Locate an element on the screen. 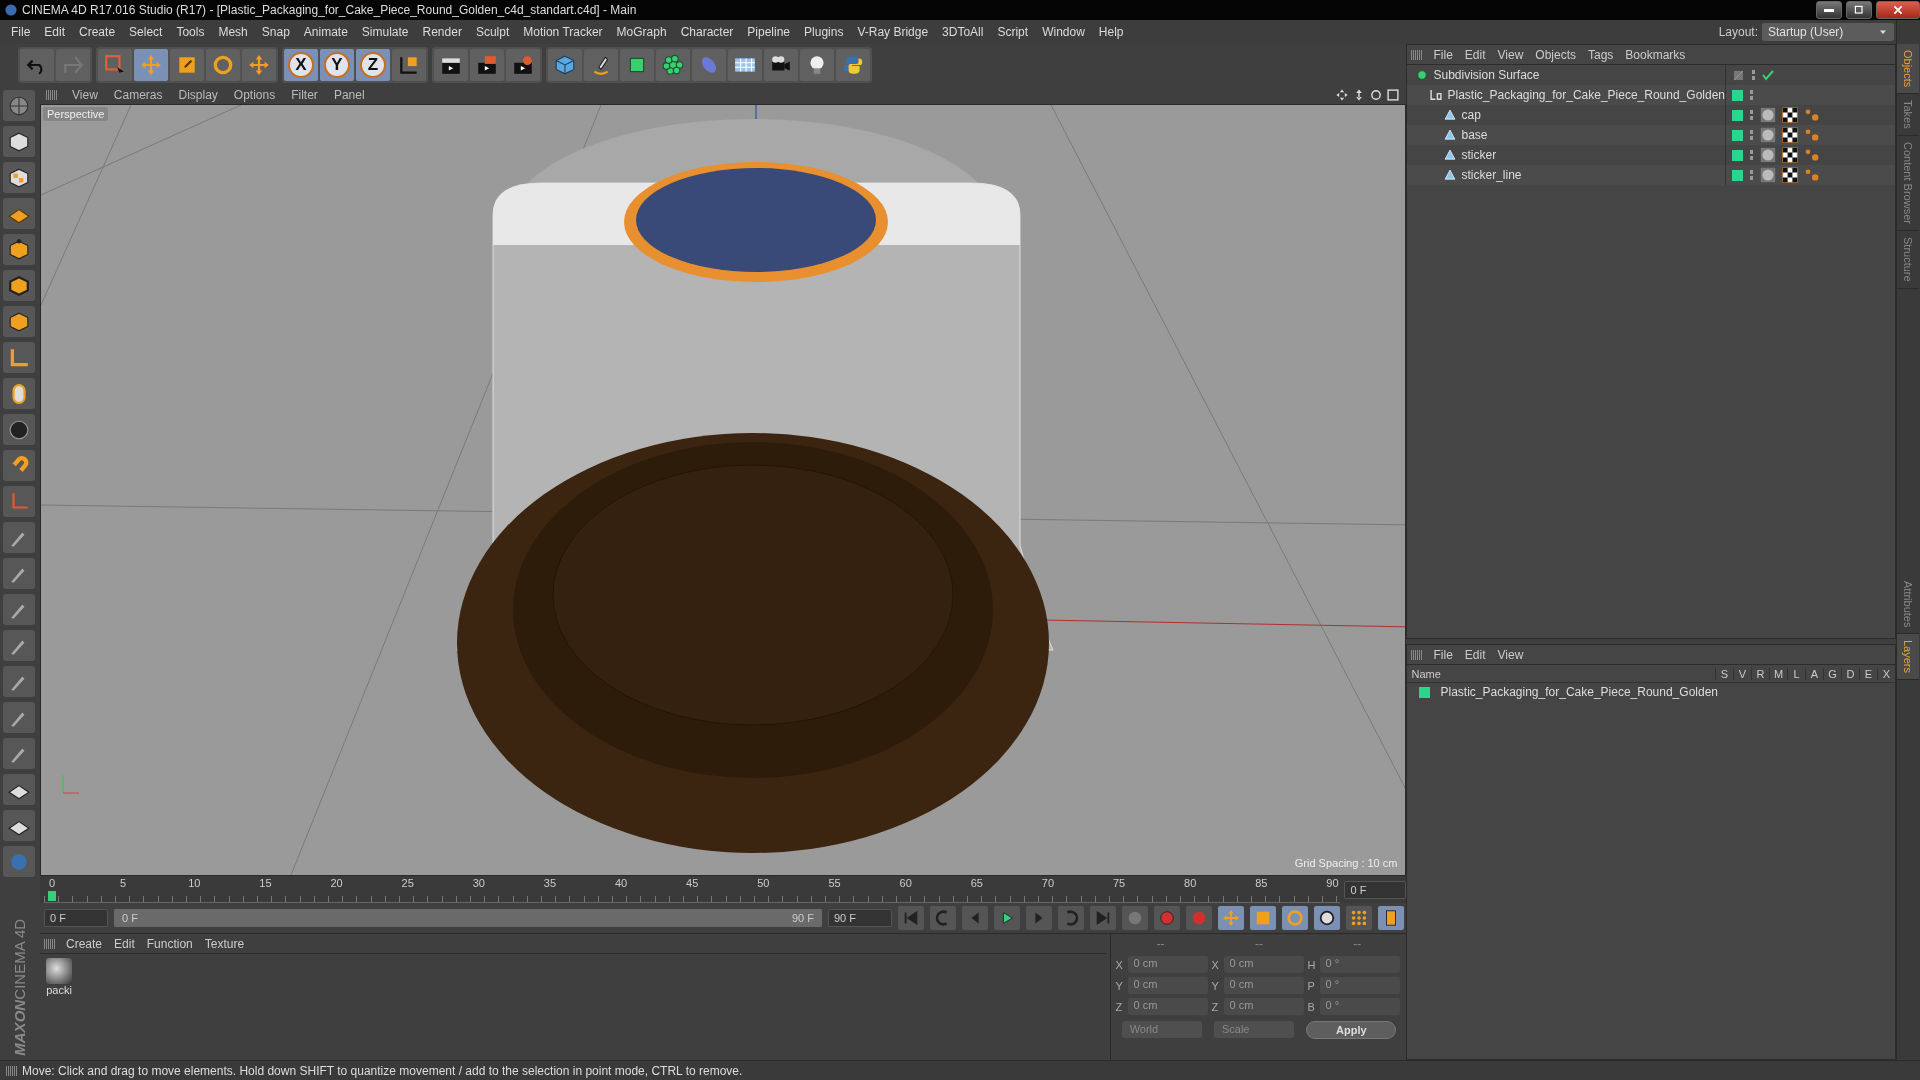 This screenshot has height=1080, width=1920. frame-tick: 50 is located at coordinates (763, 883).